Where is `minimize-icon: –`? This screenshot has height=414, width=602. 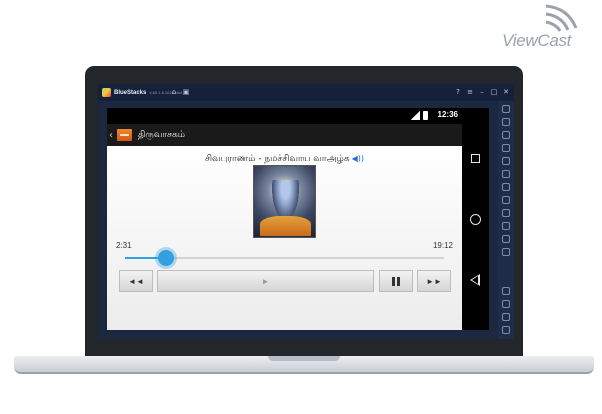 minimize-icon: – is located at coordinates (482, 92).